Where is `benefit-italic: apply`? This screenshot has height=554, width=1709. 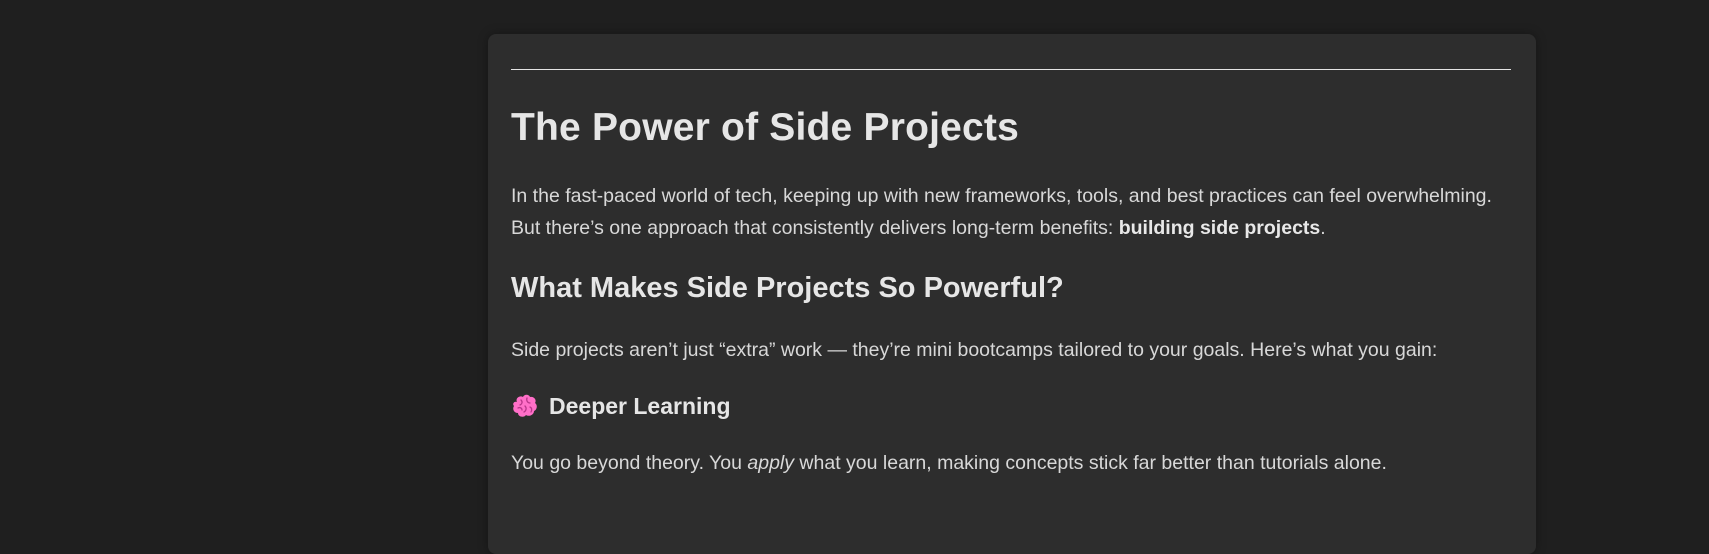 benefit-italic: apply is located at coordinates (771, 463).